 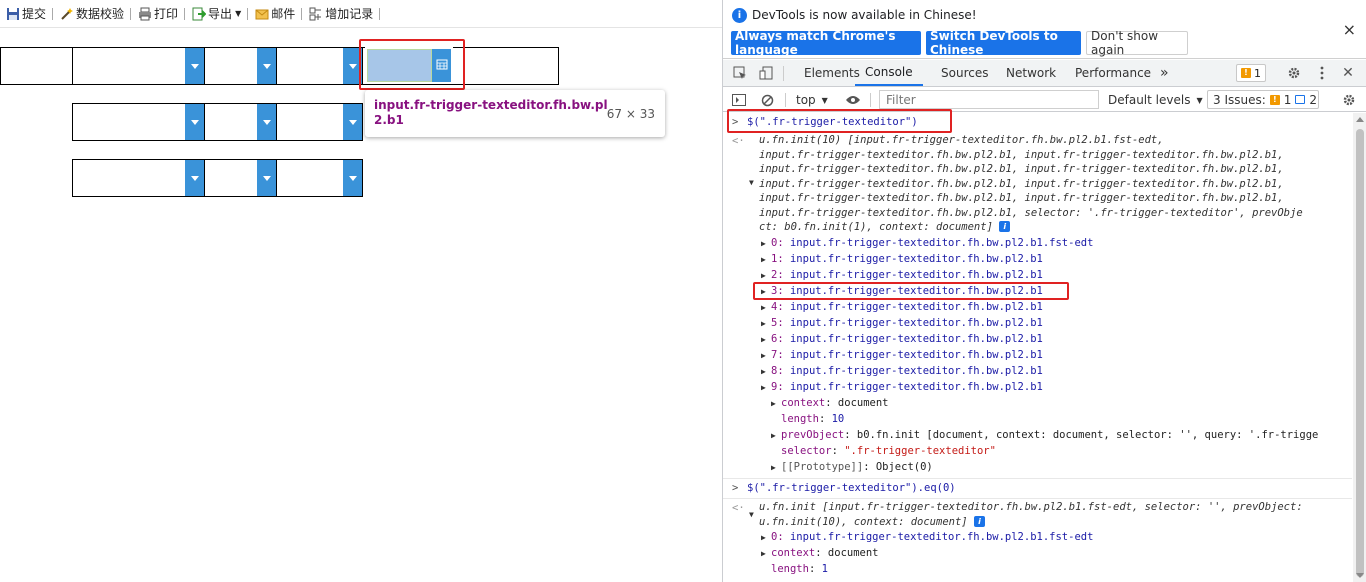 What do you see at coordinates (766, 73) in the screenshot?
I see `device-toggle-icon` at bounding box center [766, 73].